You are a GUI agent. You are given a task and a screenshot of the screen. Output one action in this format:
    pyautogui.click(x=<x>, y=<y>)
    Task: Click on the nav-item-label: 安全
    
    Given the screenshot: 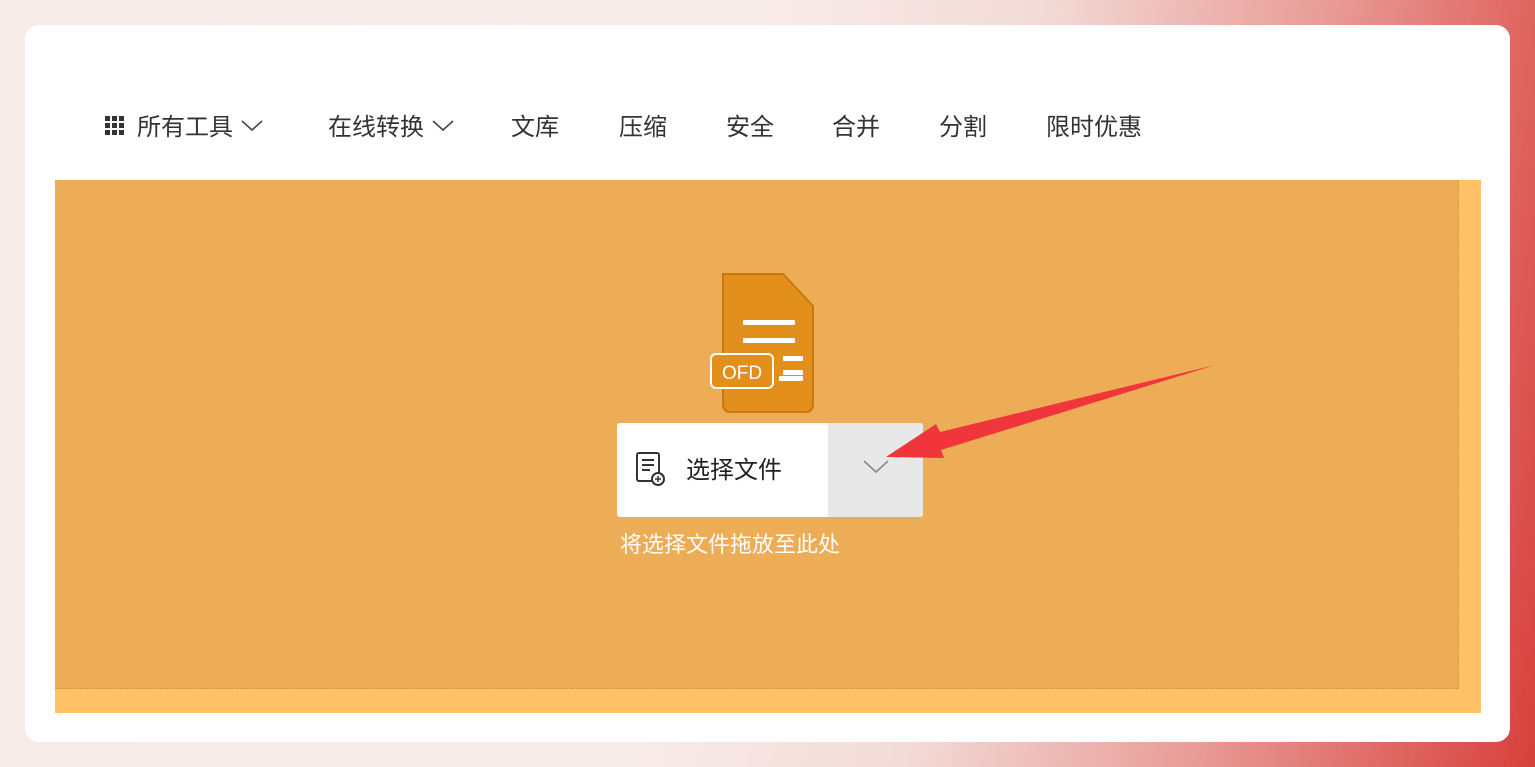 What is the action you would take?
    pyautogui.click(x=750, y=127)
    